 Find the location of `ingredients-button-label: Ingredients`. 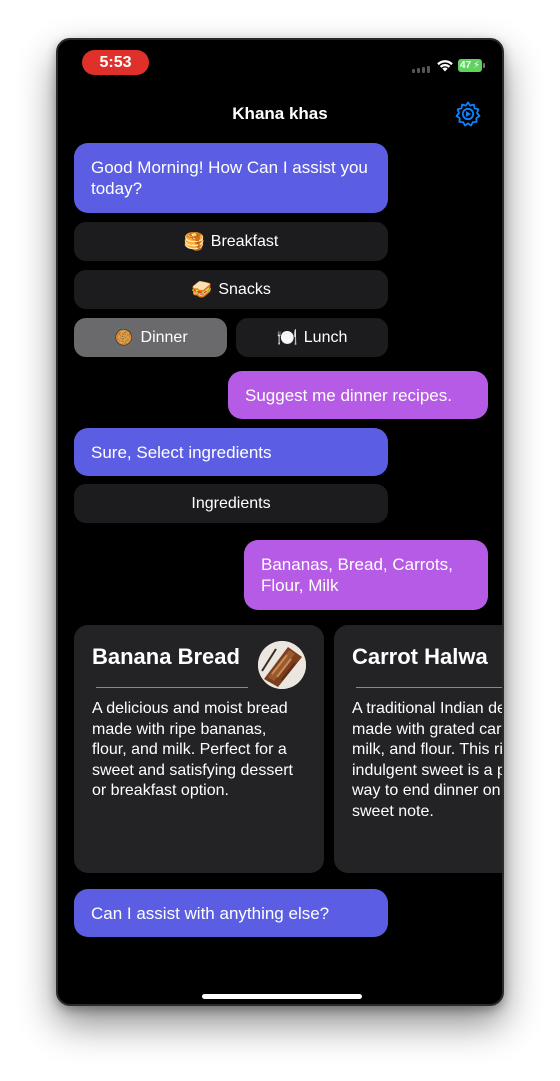

ingredients-button-label: Ingredients is located at coordinates (231, 503).